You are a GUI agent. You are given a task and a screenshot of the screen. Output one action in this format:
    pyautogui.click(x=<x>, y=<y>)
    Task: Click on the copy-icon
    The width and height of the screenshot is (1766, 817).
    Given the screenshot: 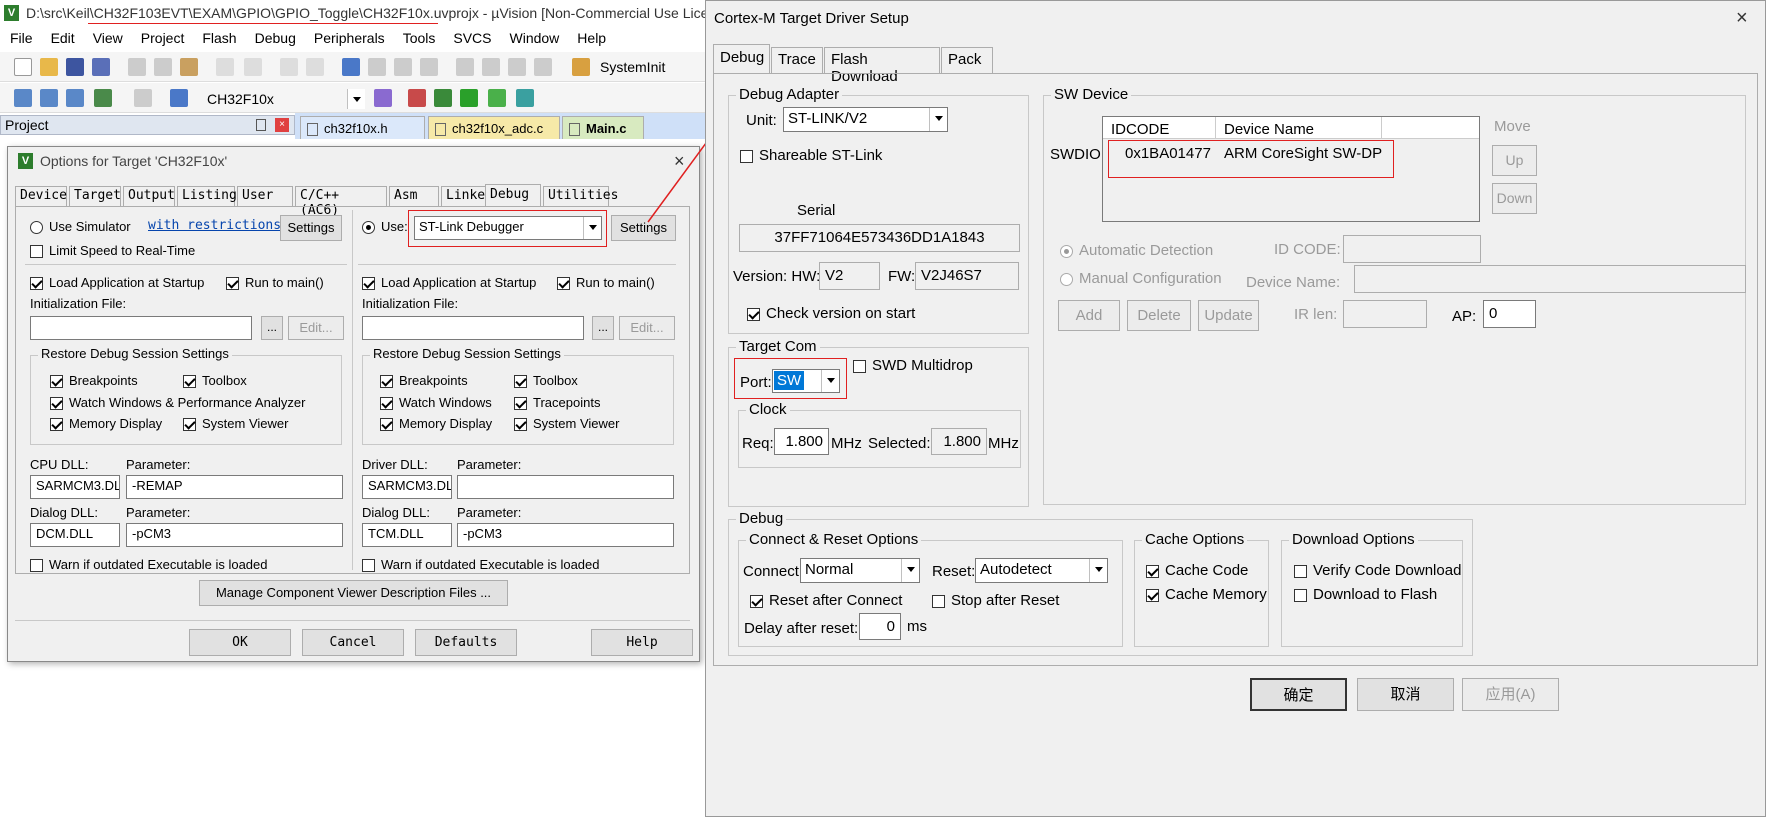 What is the action you would take?
    pyautogui.click(x=163, y=67)
    